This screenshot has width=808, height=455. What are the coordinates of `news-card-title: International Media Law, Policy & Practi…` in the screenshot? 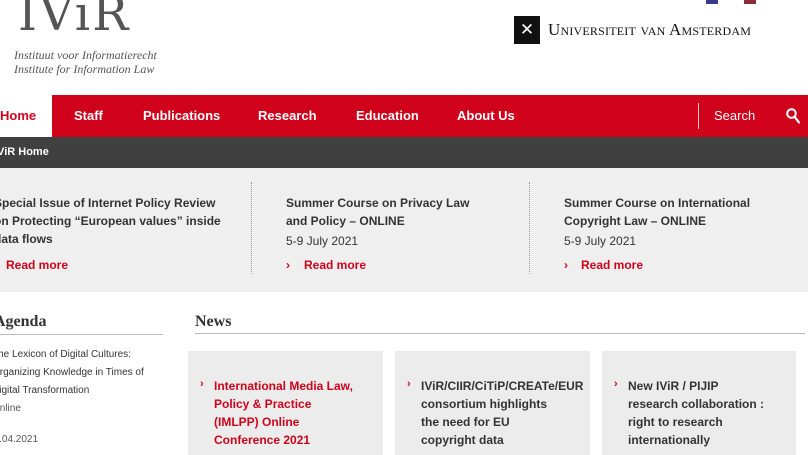 It's located at (283, 413).